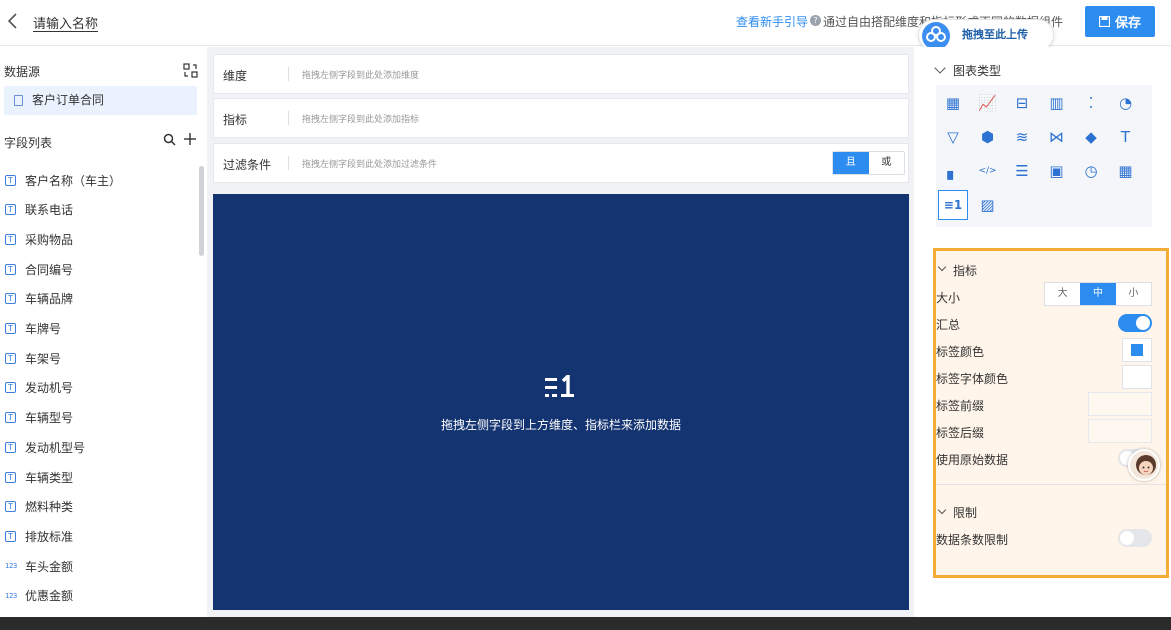 The image size is (1171, 630). What do you see at coordinates (1120, 431) in the screenshot?
I see `label-suffix-input` at bounding box center [1120, 431].